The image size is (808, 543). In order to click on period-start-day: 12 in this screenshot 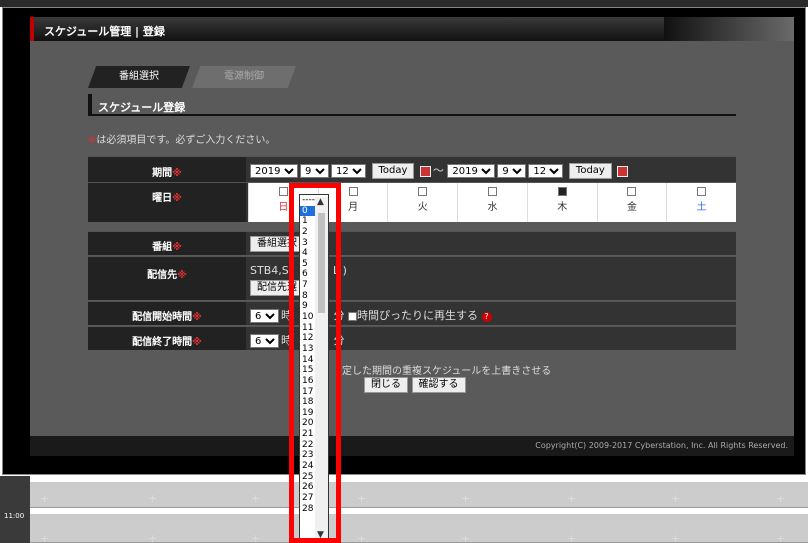, I will do `click(348, 171)`.